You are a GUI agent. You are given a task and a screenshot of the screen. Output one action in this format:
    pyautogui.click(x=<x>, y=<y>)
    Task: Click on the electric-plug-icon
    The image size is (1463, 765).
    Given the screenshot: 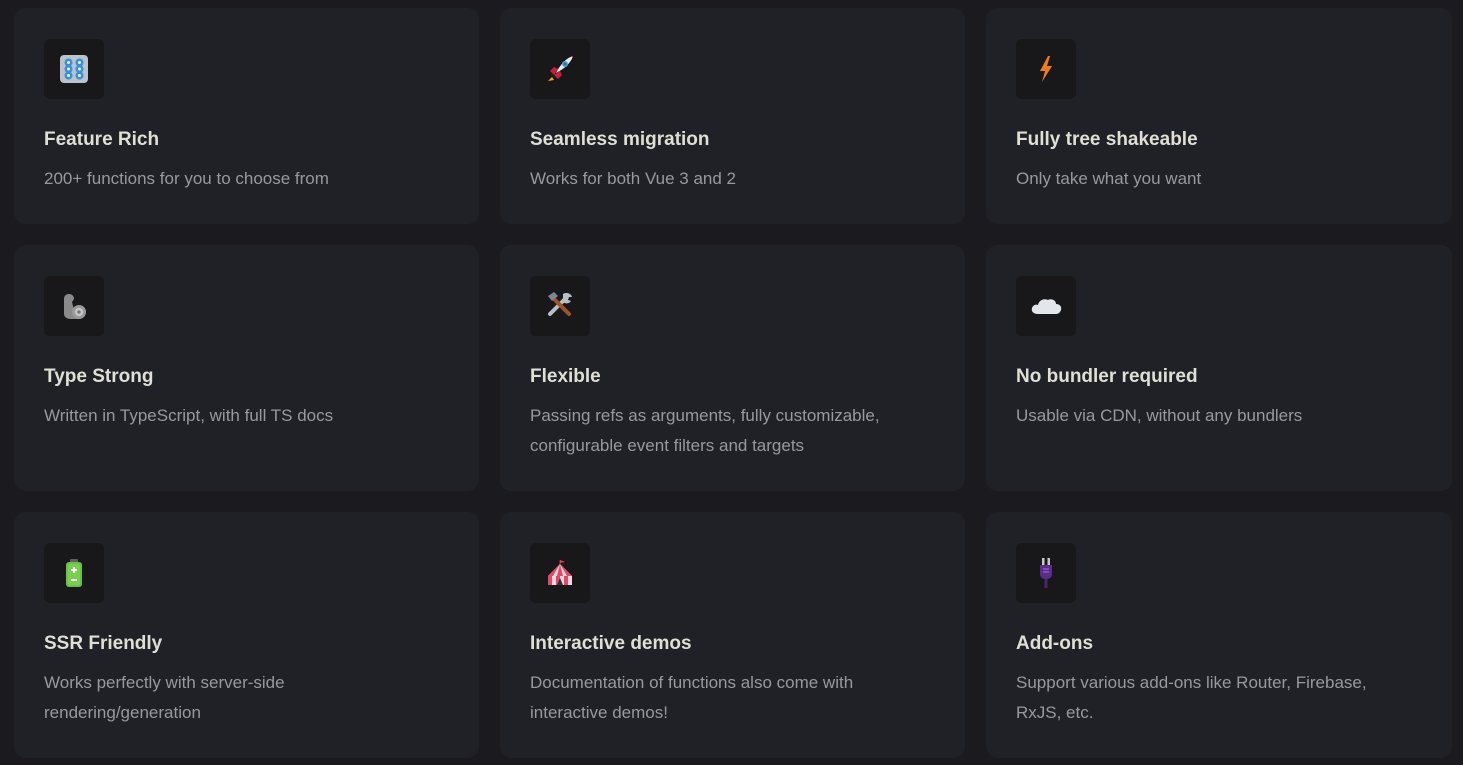 What is the action you would take?
    pyautogui.click(x=1046, y=573)
    